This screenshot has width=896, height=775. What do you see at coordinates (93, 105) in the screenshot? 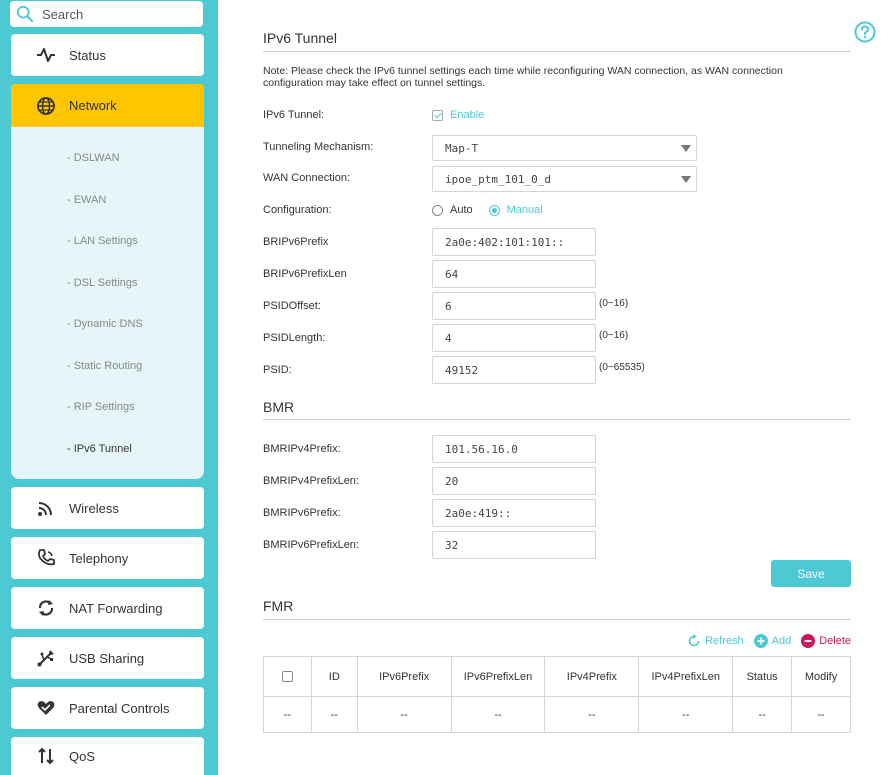
I see `sidebar-item-label: Network` at bounding box center [93, 105].